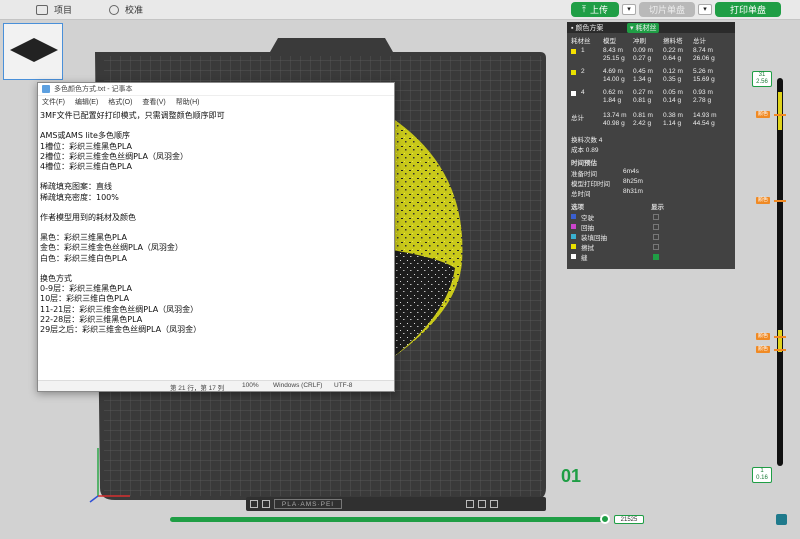  Describe the element at coordinates (651, 193) in the screenshot. I see `time-row: 总时间 8h31m` at that location.